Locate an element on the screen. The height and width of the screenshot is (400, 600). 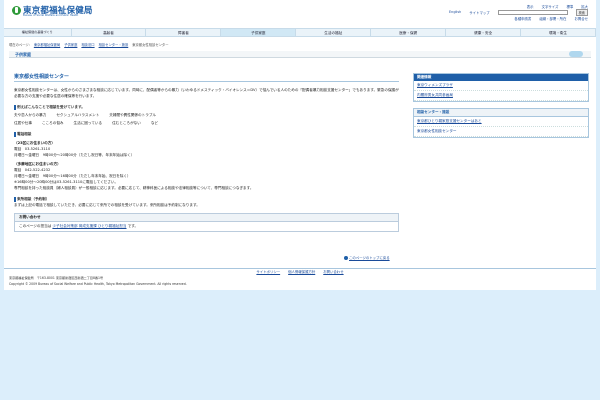
breadcrumb-consult: 相談窓口 is located at coordinates (87, 44).